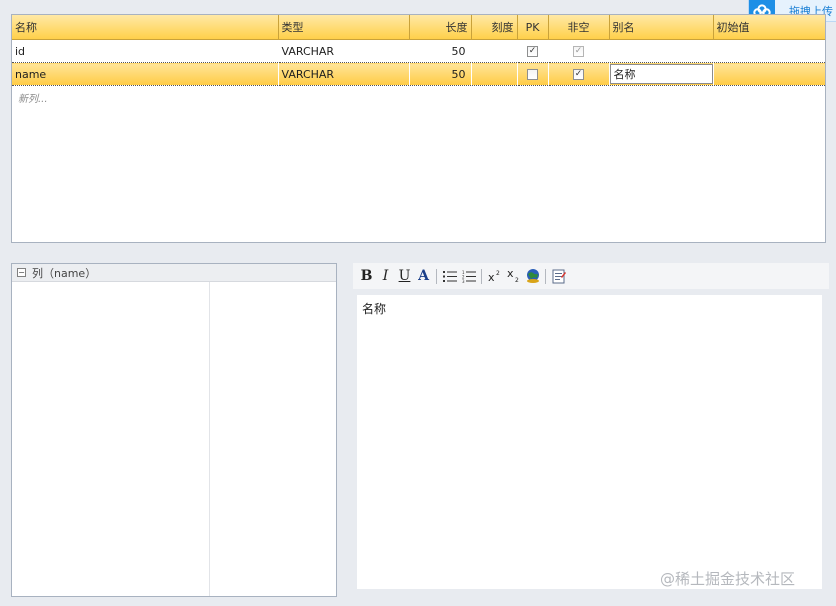  I want to click on italic-button: I, so click(385, 276).